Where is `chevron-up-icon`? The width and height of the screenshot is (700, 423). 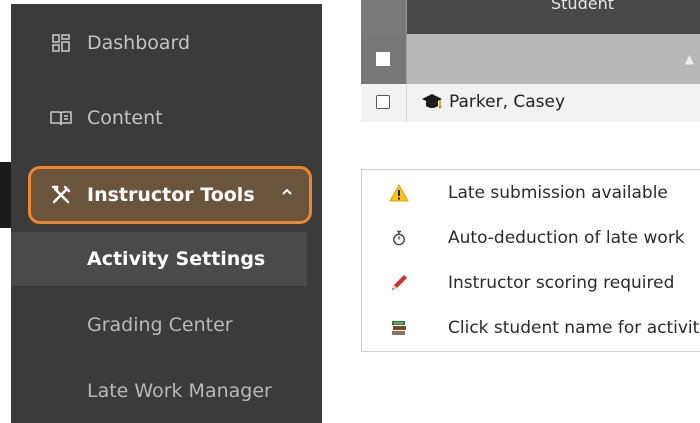
chevron-up-icon is located at coordinates (287, 192).